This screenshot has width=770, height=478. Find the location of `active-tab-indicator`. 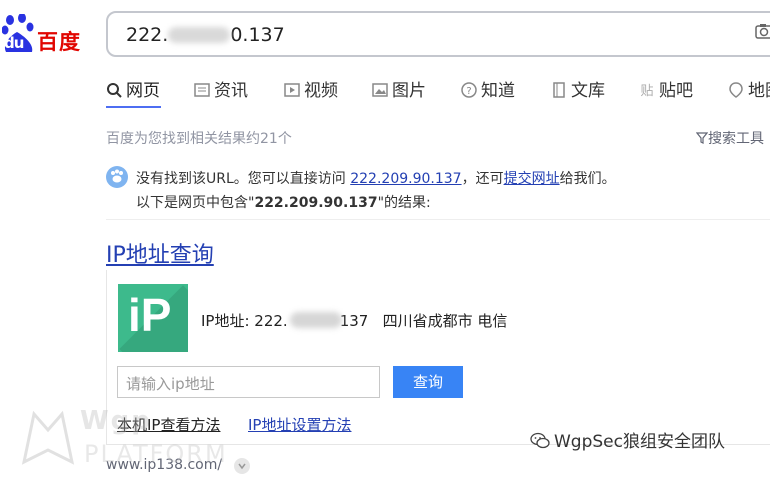

active-tab-indicator is located at coordinates (133, 107).